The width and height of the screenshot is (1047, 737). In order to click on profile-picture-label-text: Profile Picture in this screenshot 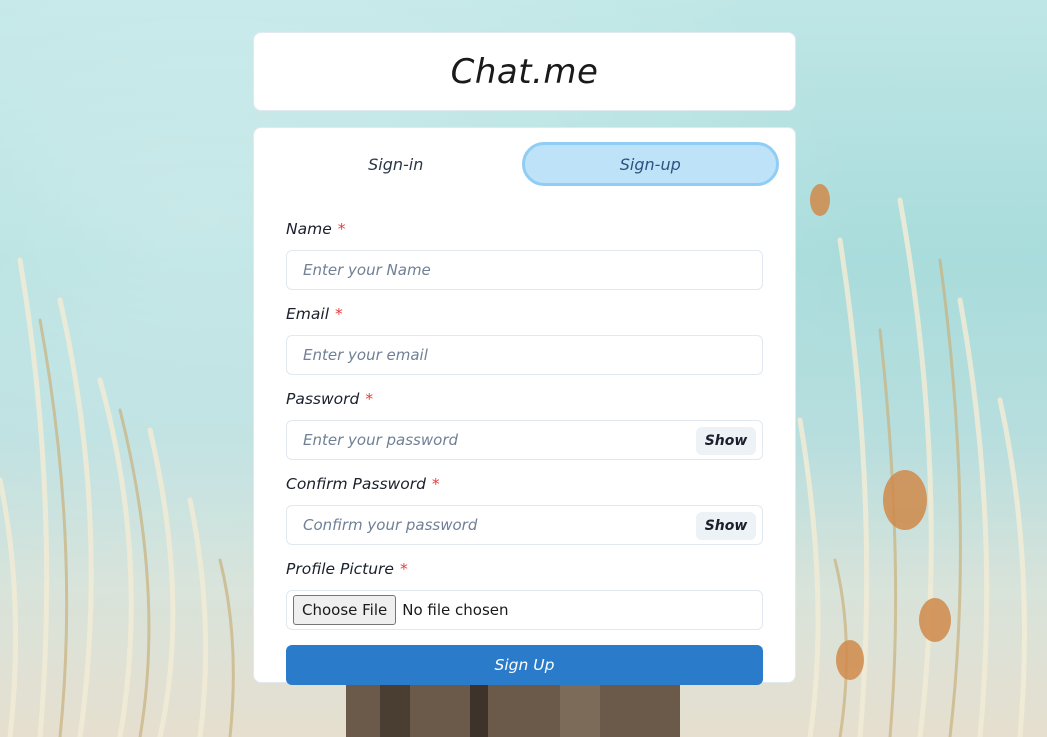, I will do `click(340, 569)`.